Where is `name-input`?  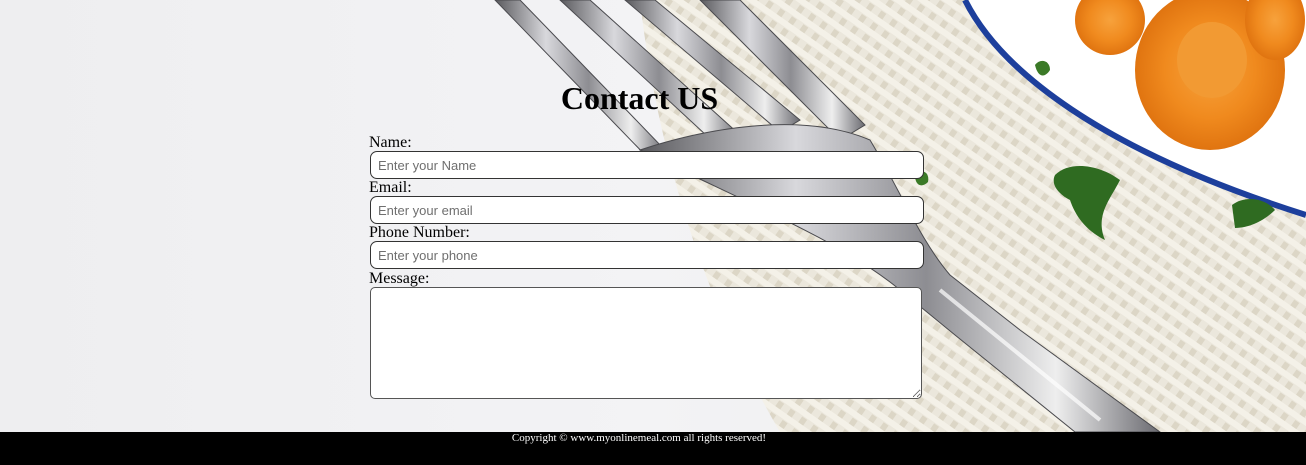
name-input is located at coordinates (647, 165).